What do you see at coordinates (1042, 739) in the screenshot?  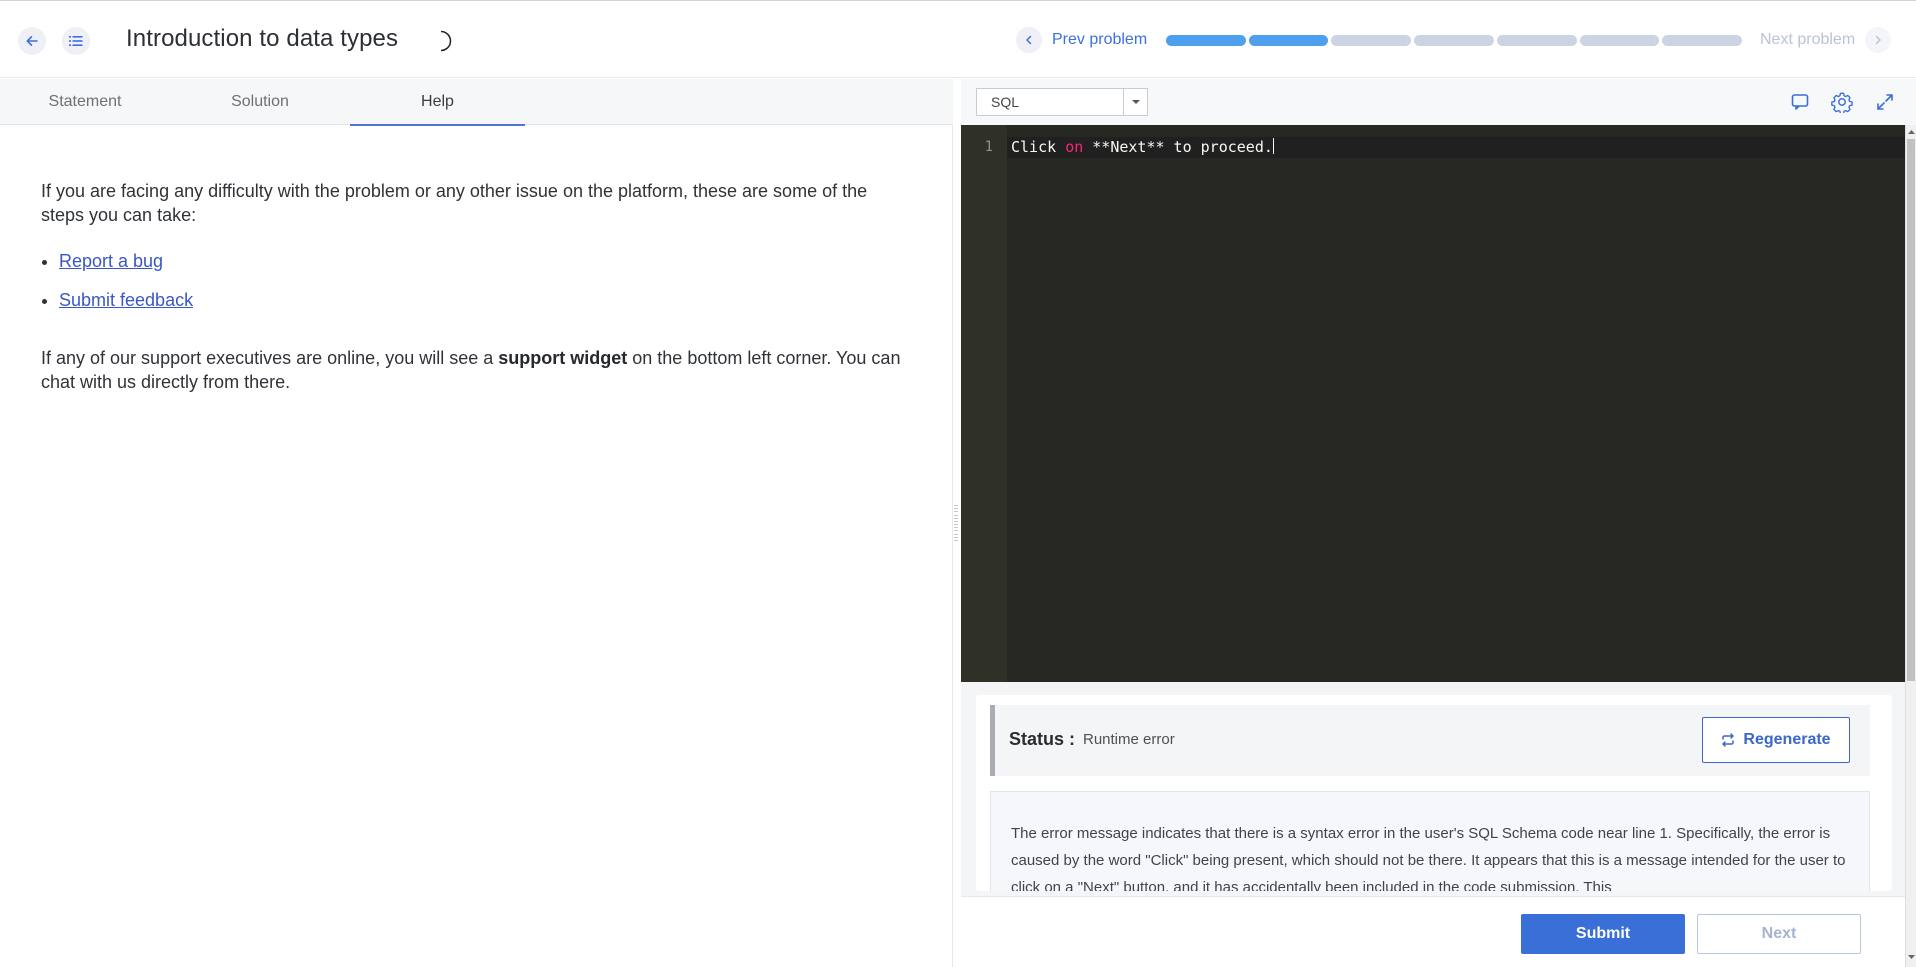 I see `status-label: Status :` at bounding box center [1042, 739].